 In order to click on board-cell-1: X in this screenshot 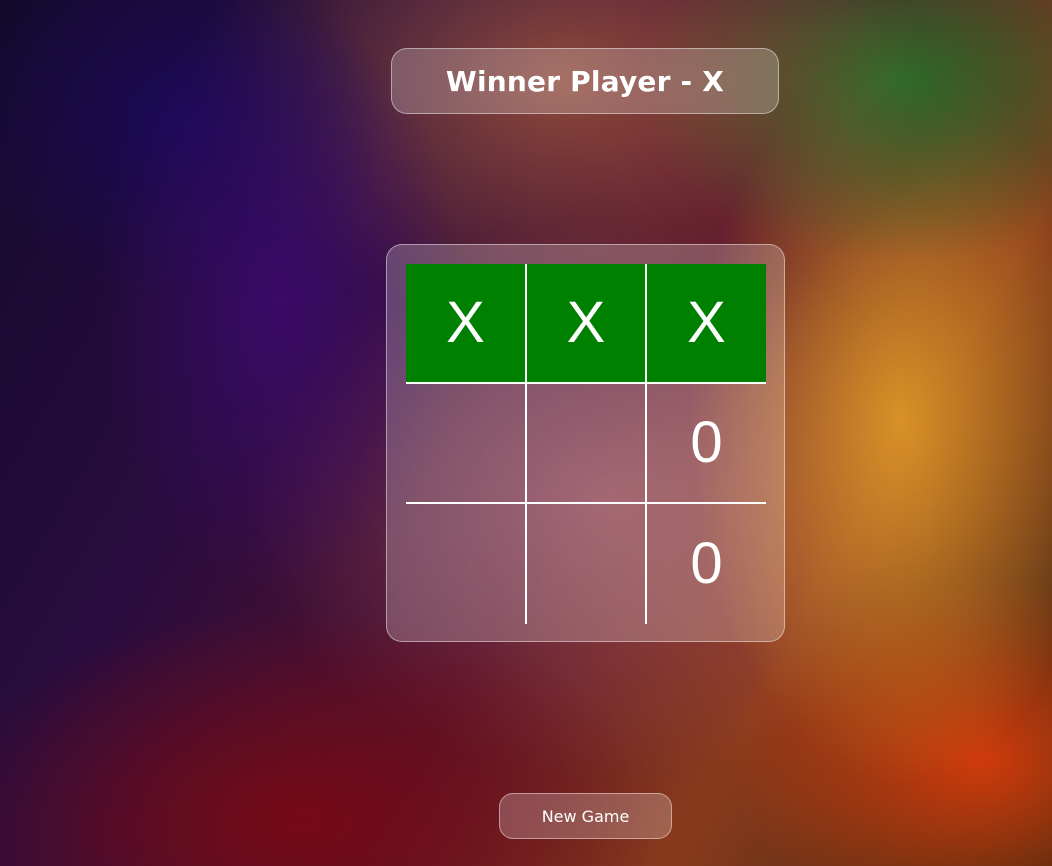, I will do `click(465, 323)`.